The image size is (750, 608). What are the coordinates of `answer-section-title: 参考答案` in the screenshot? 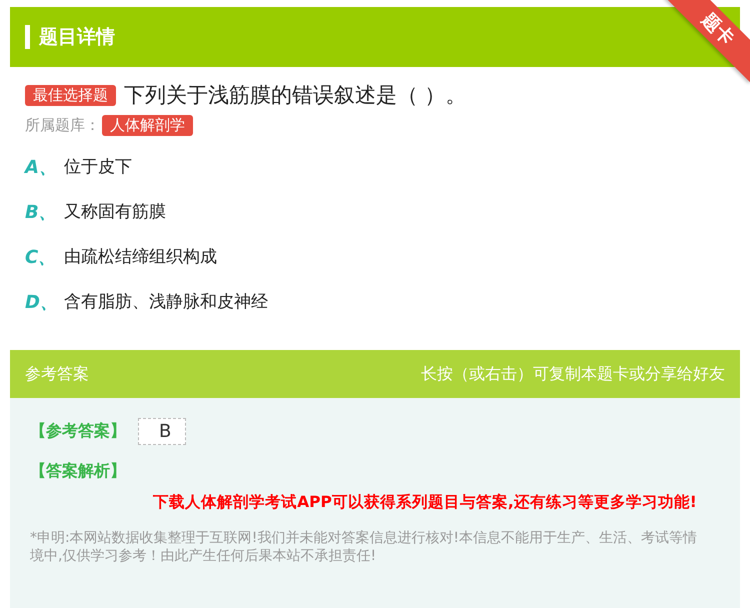 It's located at (57, 374).